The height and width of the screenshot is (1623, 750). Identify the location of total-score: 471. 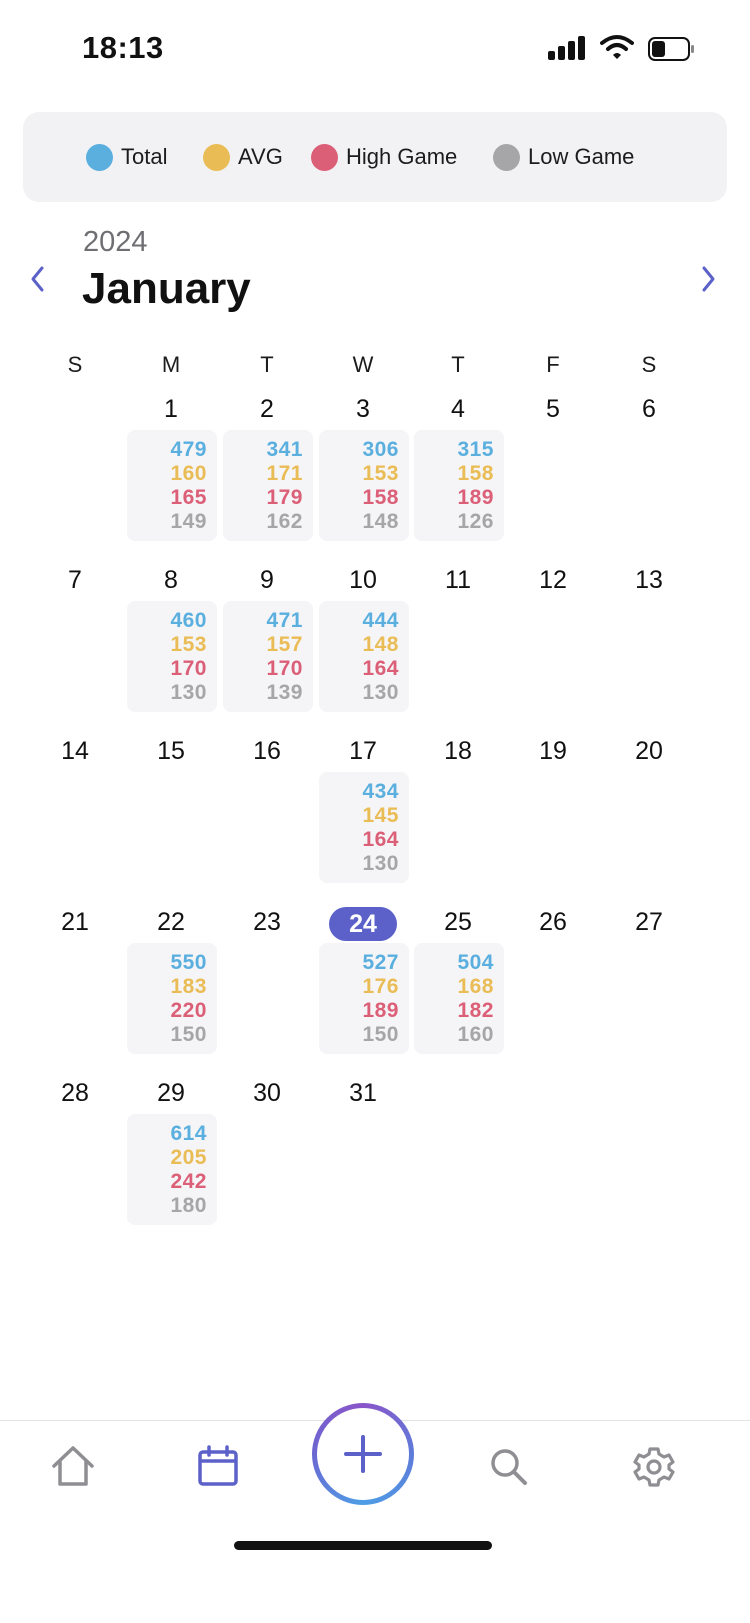
(284, 620).